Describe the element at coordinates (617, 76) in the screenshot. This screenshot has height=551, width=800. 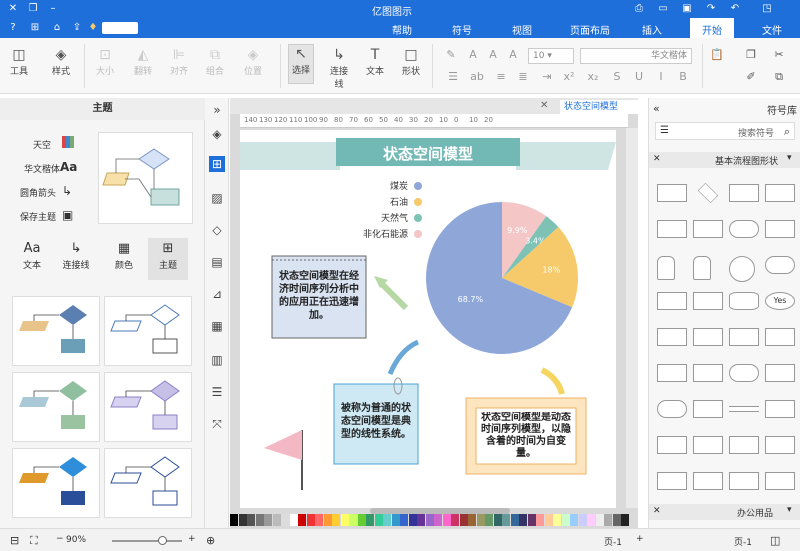
I see `strike-icon: S` at that location.